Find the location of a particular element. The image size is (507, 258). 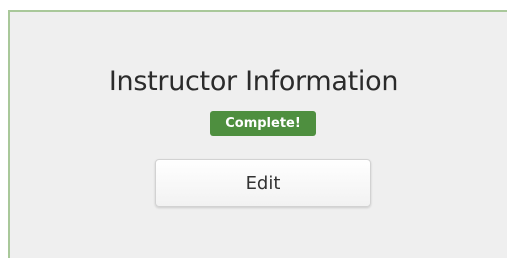

edit-button: Edit is located at coordinates (263, 183).